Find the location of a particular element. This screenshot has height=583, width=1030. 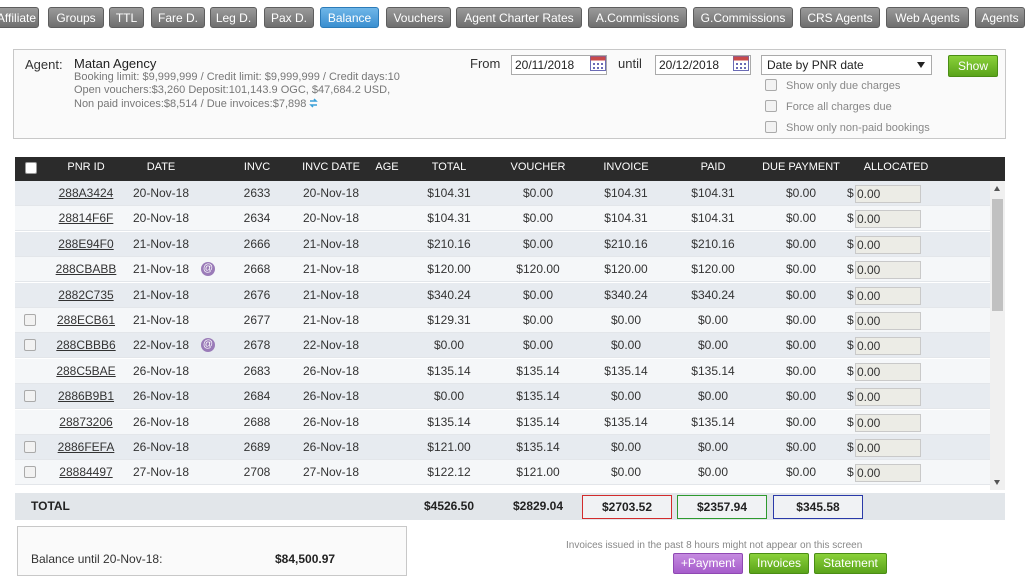

tab-agents: Agents is located at coordinates (1000, 17).